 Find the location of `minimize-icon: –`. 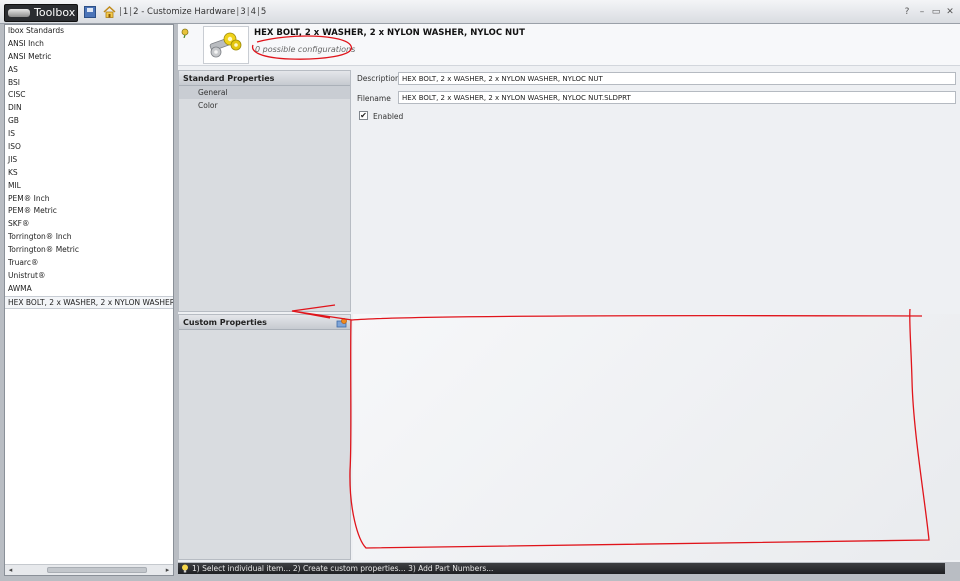

minimize-icon: – is located at coordinates (922, 12).